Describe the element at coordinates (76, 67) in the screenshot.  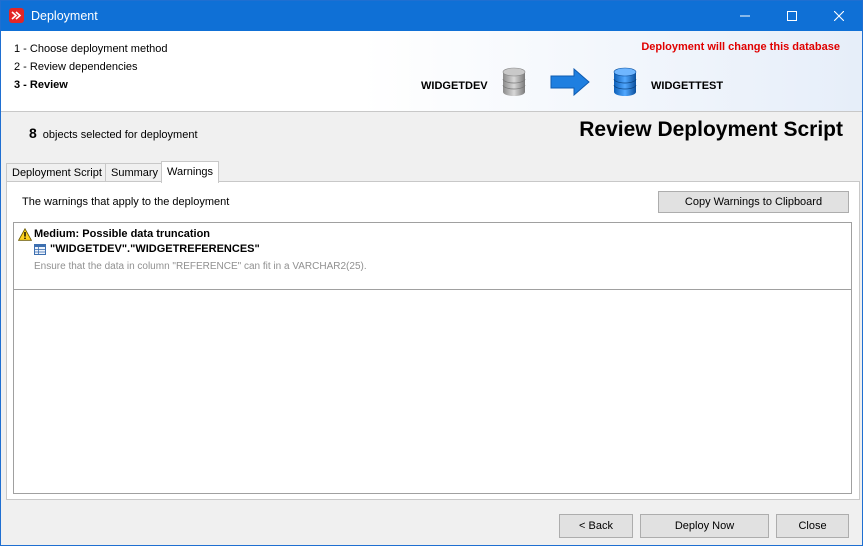
I see `step-review-dependencies: 2 - Review dependencies` at that location.